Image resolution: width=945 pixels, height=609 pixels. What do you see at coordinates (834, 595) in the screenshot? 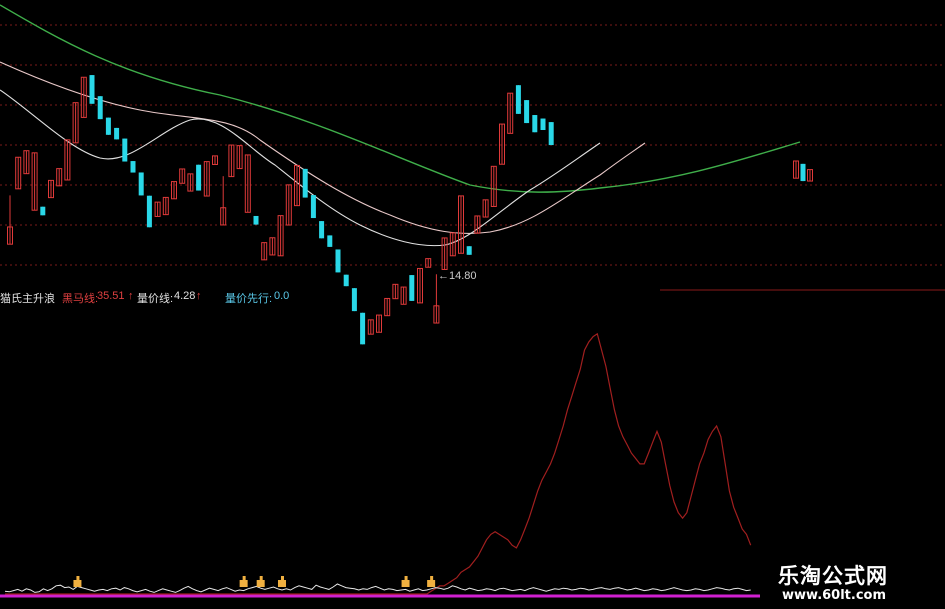
I see `watermark-url: www.60lt.com` at bounding box center [834, 595].